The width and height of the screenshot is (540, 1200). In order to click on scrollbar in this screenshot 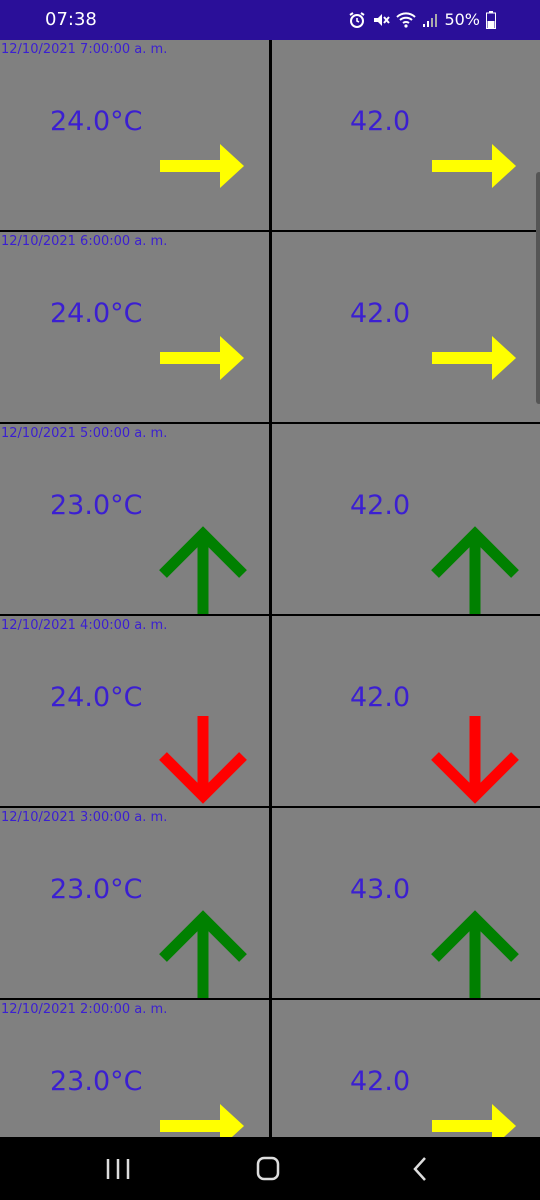, I will do `click(538, 288)`.